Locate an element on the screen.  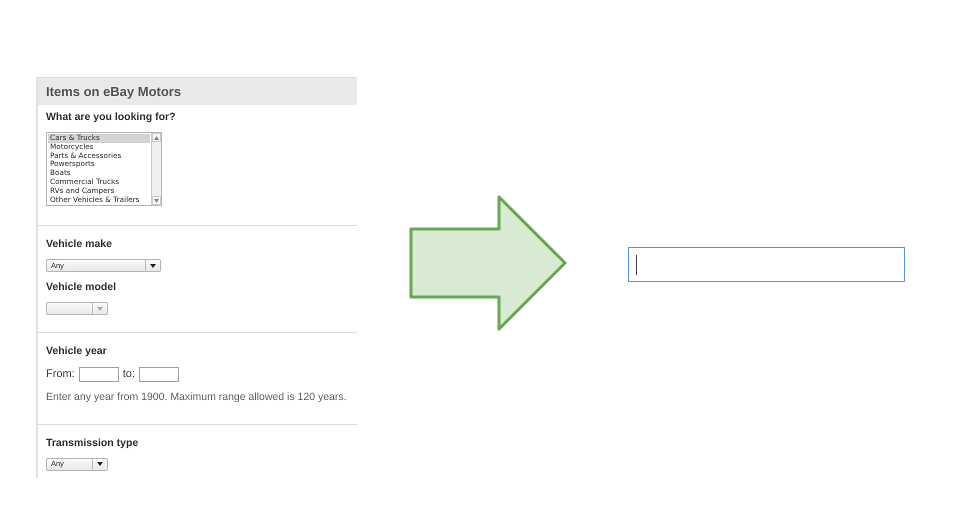
scroll-up-icon is located at coordinates (156, 137).